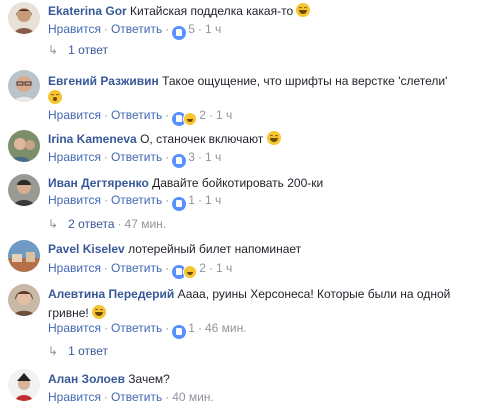 This screenshot has width=477, height=413. I want to click on comment-meta: Нравится · Ответить · 3 · 1 ч, so click(134, 158).